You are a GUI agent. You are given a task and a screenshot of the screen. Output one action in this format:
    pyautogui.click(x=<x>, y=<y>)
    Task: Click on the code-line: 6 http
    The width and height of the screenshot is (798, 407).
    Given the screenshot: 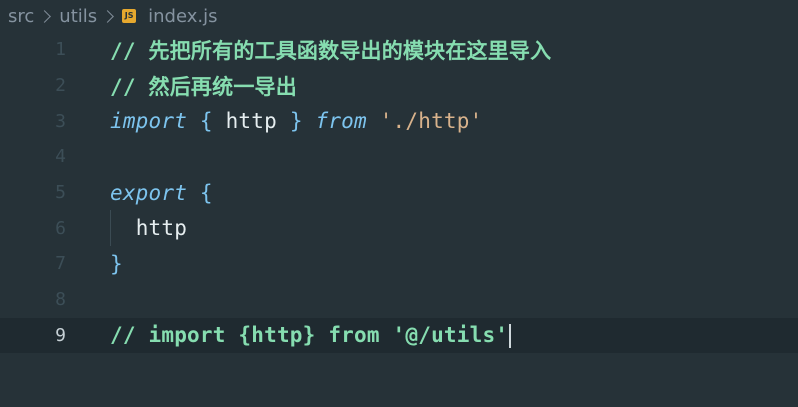 What is the action you would take?
    pyautogui.click(x=399, y=228)
    